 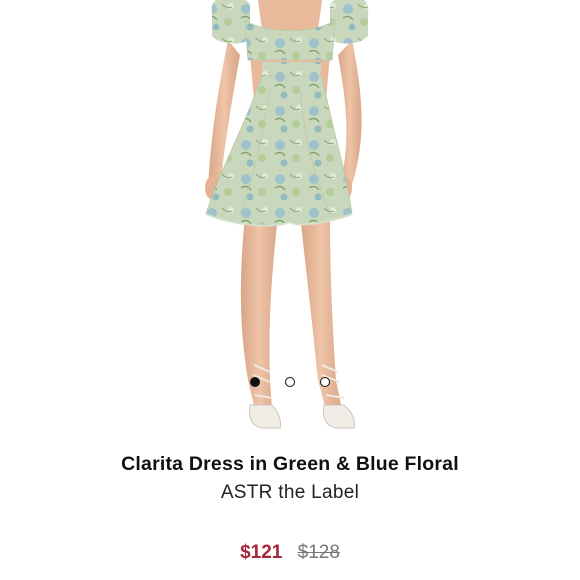 What do you see at coordinates (290, 493) in the screenshot?
I see `product-brand: ASTR the Label` at bounding box center [290, 493].